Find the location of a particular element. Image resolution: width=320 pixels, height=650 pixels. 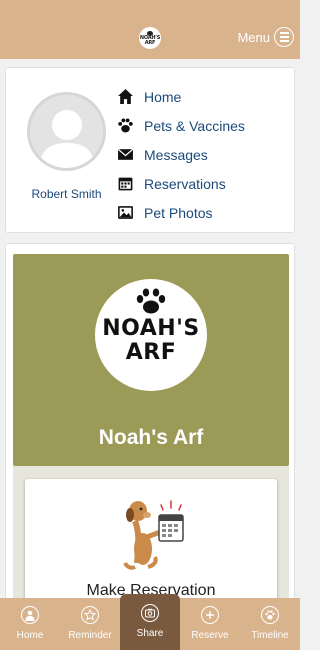

hero-logo-text: NOAH'S ARF is located at coordinates (151, 341).